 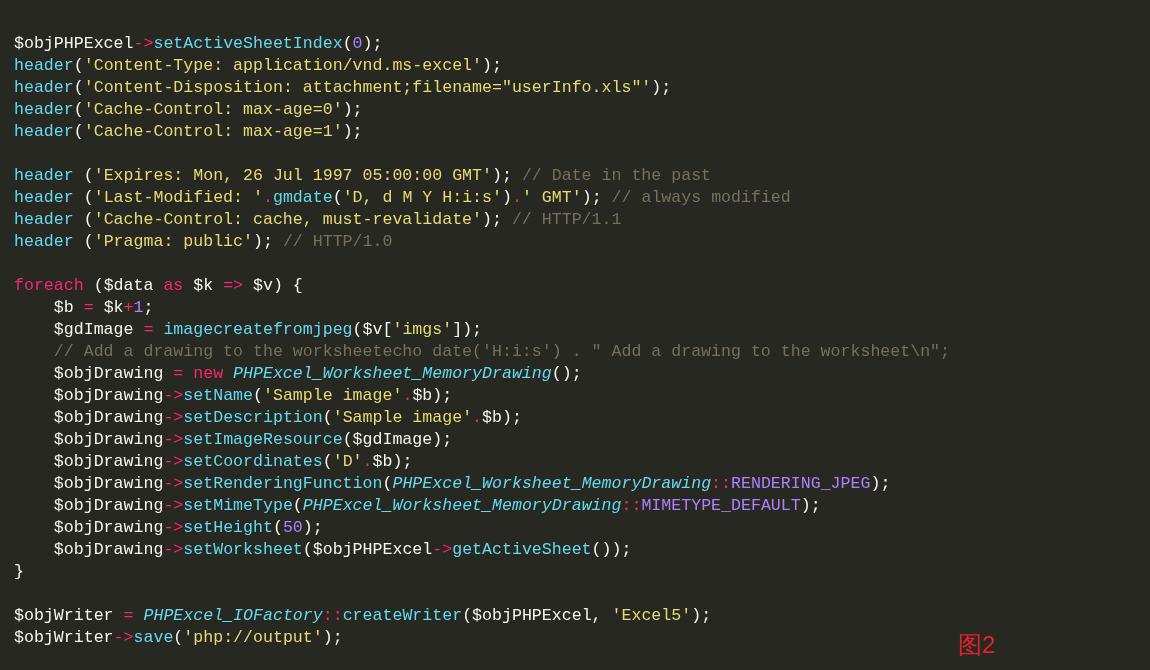 What do you see at coordinates (198, 44) in the screenshot?
I see `code-line: $objPHPExcel->setActiveSheetIndex(0);` at bounding box center [198, 44].